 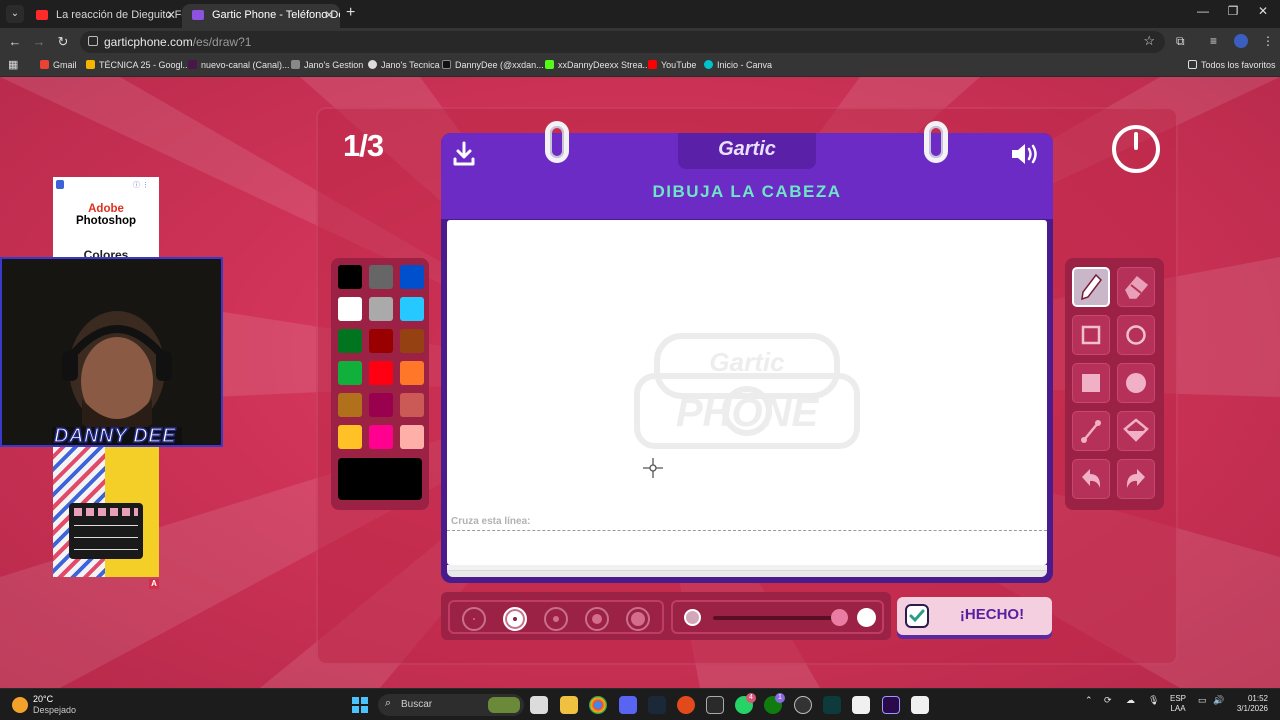 I want to click on browser-menu-icon: ⋮, so click(x=1268, y=41).